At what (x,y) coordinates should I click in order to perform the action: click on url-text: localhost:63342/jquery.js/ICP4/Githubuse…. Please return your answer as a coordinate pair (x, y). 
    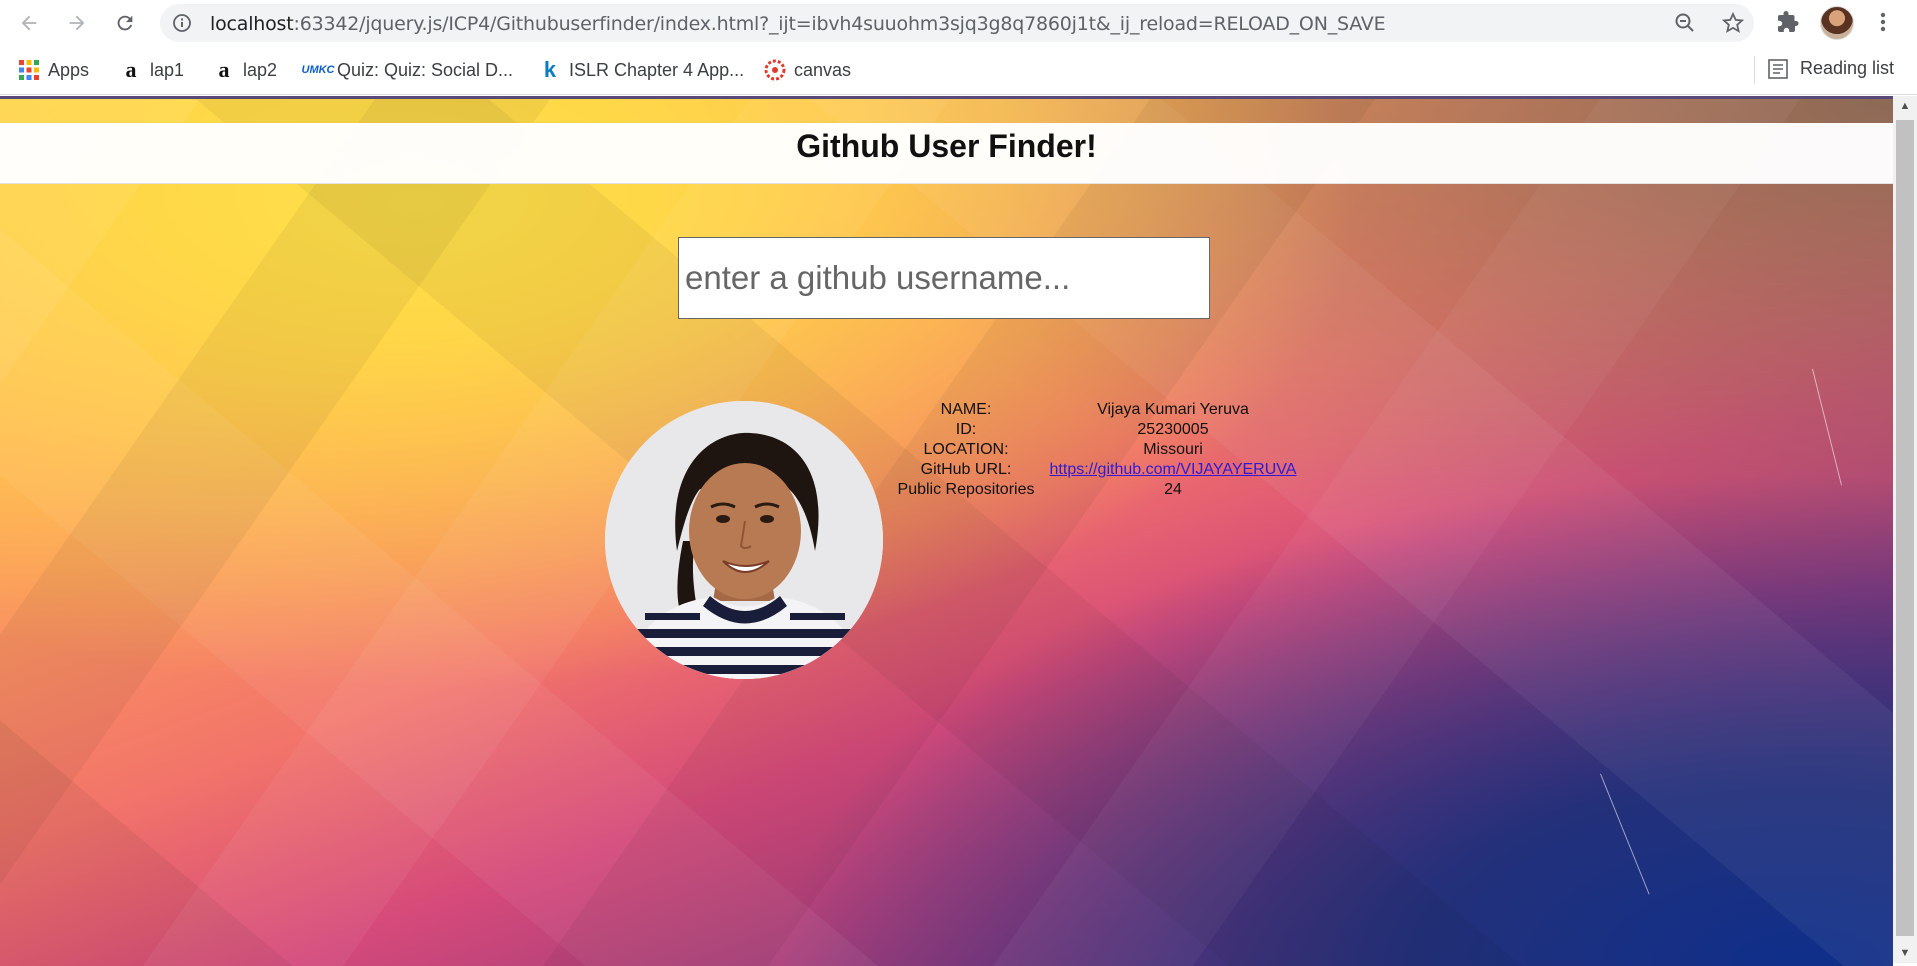
    Looking at the image, I should click on (798, 24).